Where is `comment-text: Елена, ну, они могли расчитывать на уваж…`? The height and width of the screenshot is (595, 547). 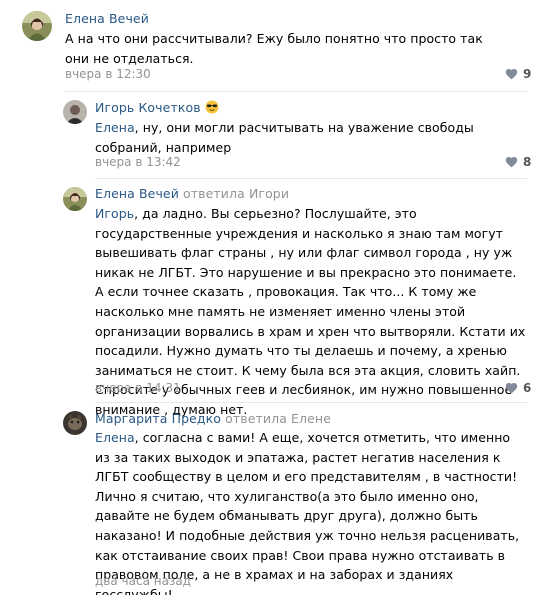
comment-text: Елена, ну, они могли расчитывать на уваж… is located at coordinates (284, 137).